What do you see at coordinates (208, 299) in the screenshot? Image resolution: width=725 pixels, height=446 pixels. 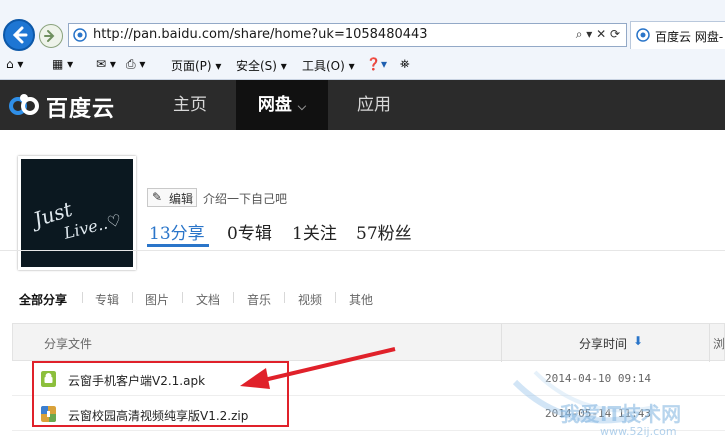 I see `filter-documents: 文档` at bounding box center [208, 299].